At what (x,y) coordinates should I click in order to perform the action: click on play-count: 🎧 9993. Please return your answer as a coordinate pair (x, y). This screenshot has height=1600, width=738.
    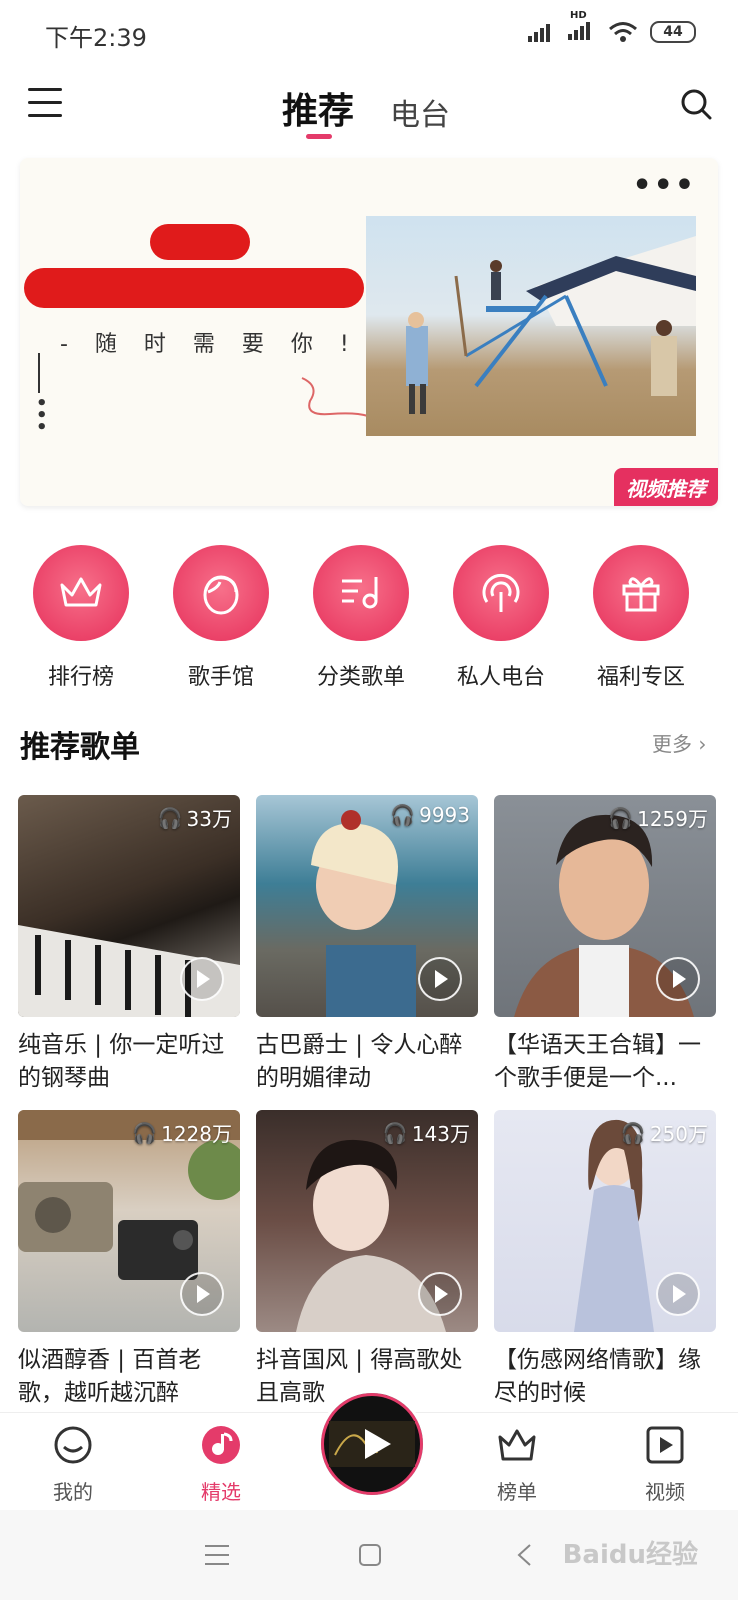
    Looking at the image, I should click on (430, 815).